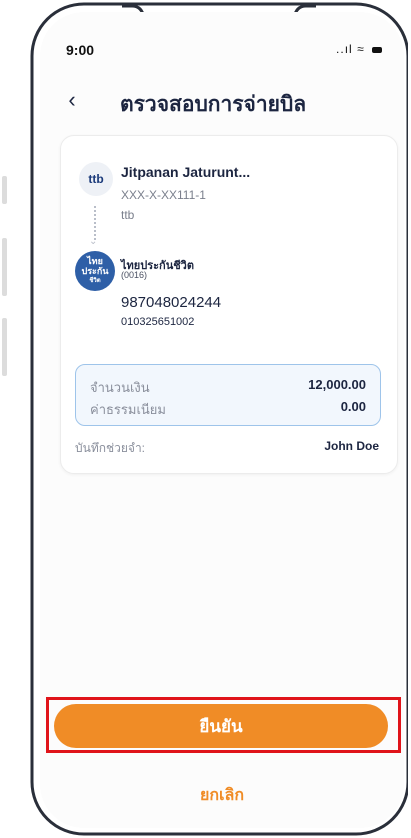 Image resolution: width=411 pixels, height=838 pixels. I want to click on memo-value: John Doe, so click(351, 446).